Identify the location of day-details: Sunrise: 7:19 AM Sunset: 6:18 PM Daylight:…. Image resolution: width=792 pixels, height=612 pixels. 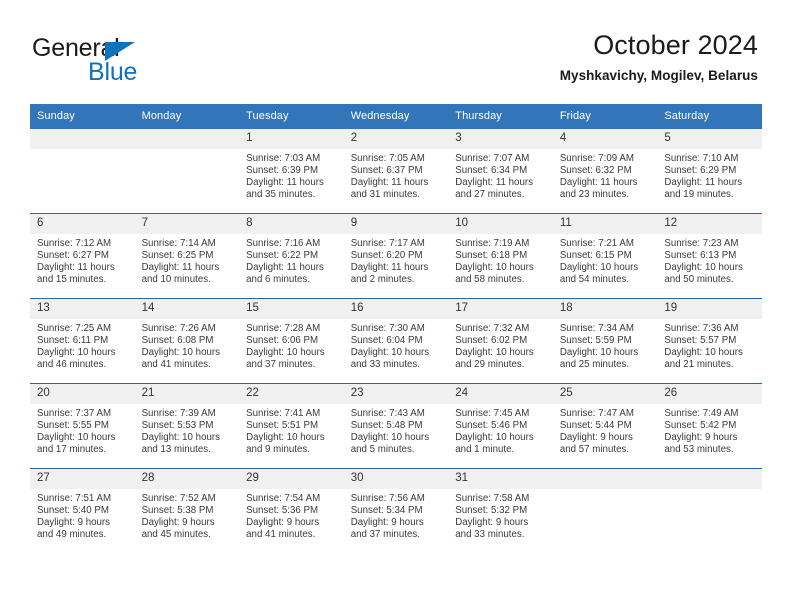
(500, 260).